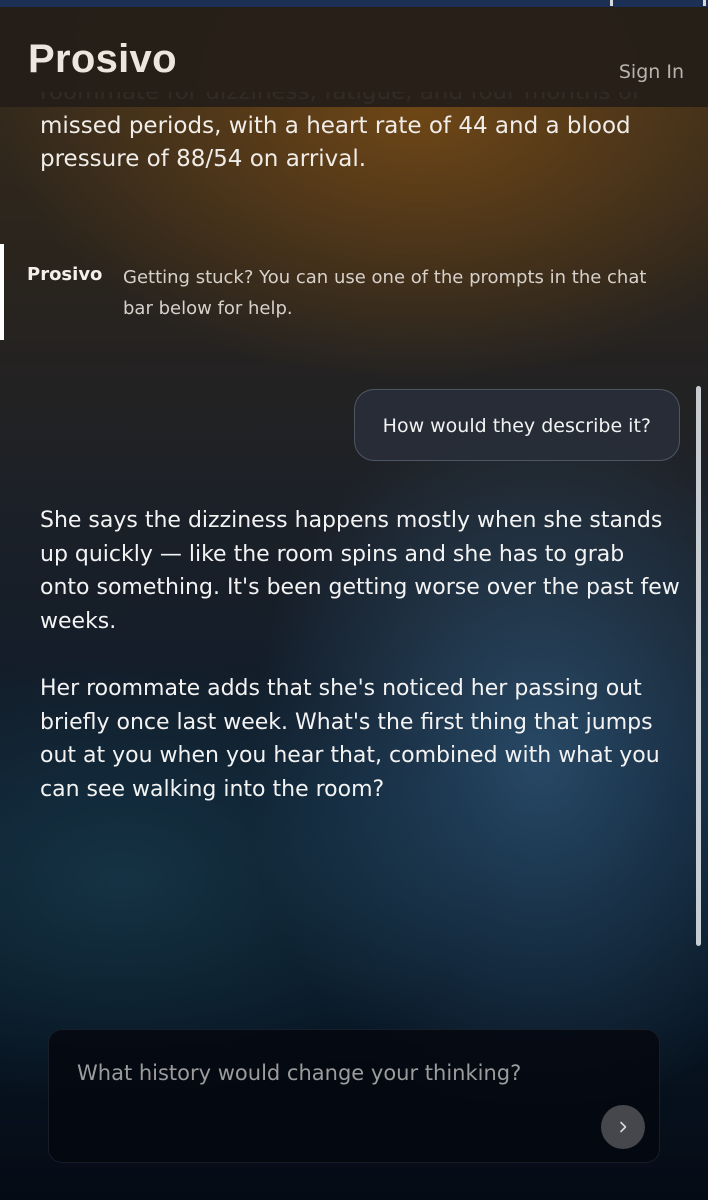 This screenshot has height=1200, width=708. I want to click on send-button, so click(623, 1127).